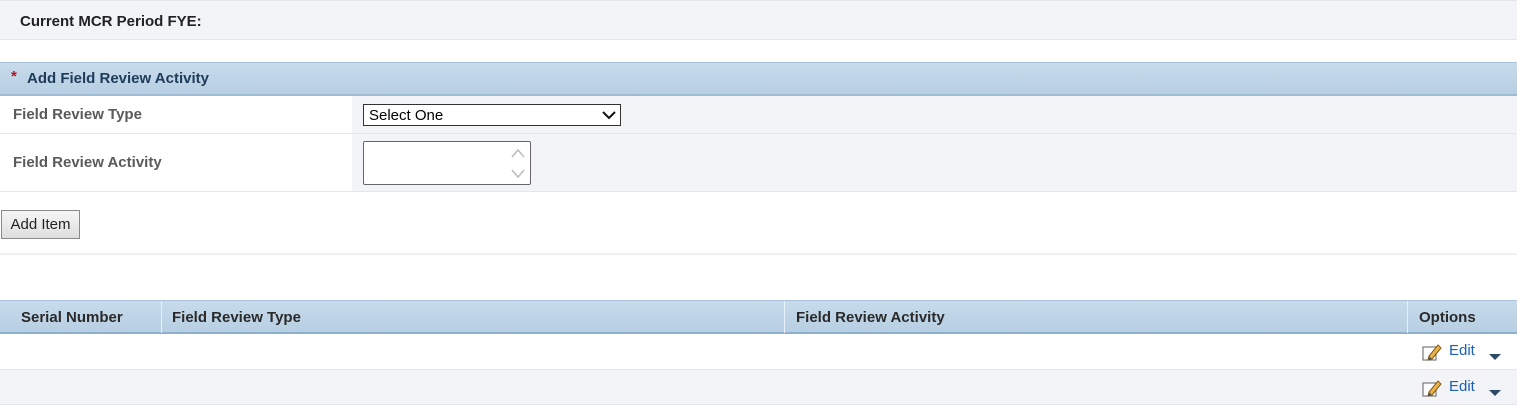 Image resolution: width=1517 pixels, height=405 pixels. I want to click on scroll-down-icon, so click(518, 174).